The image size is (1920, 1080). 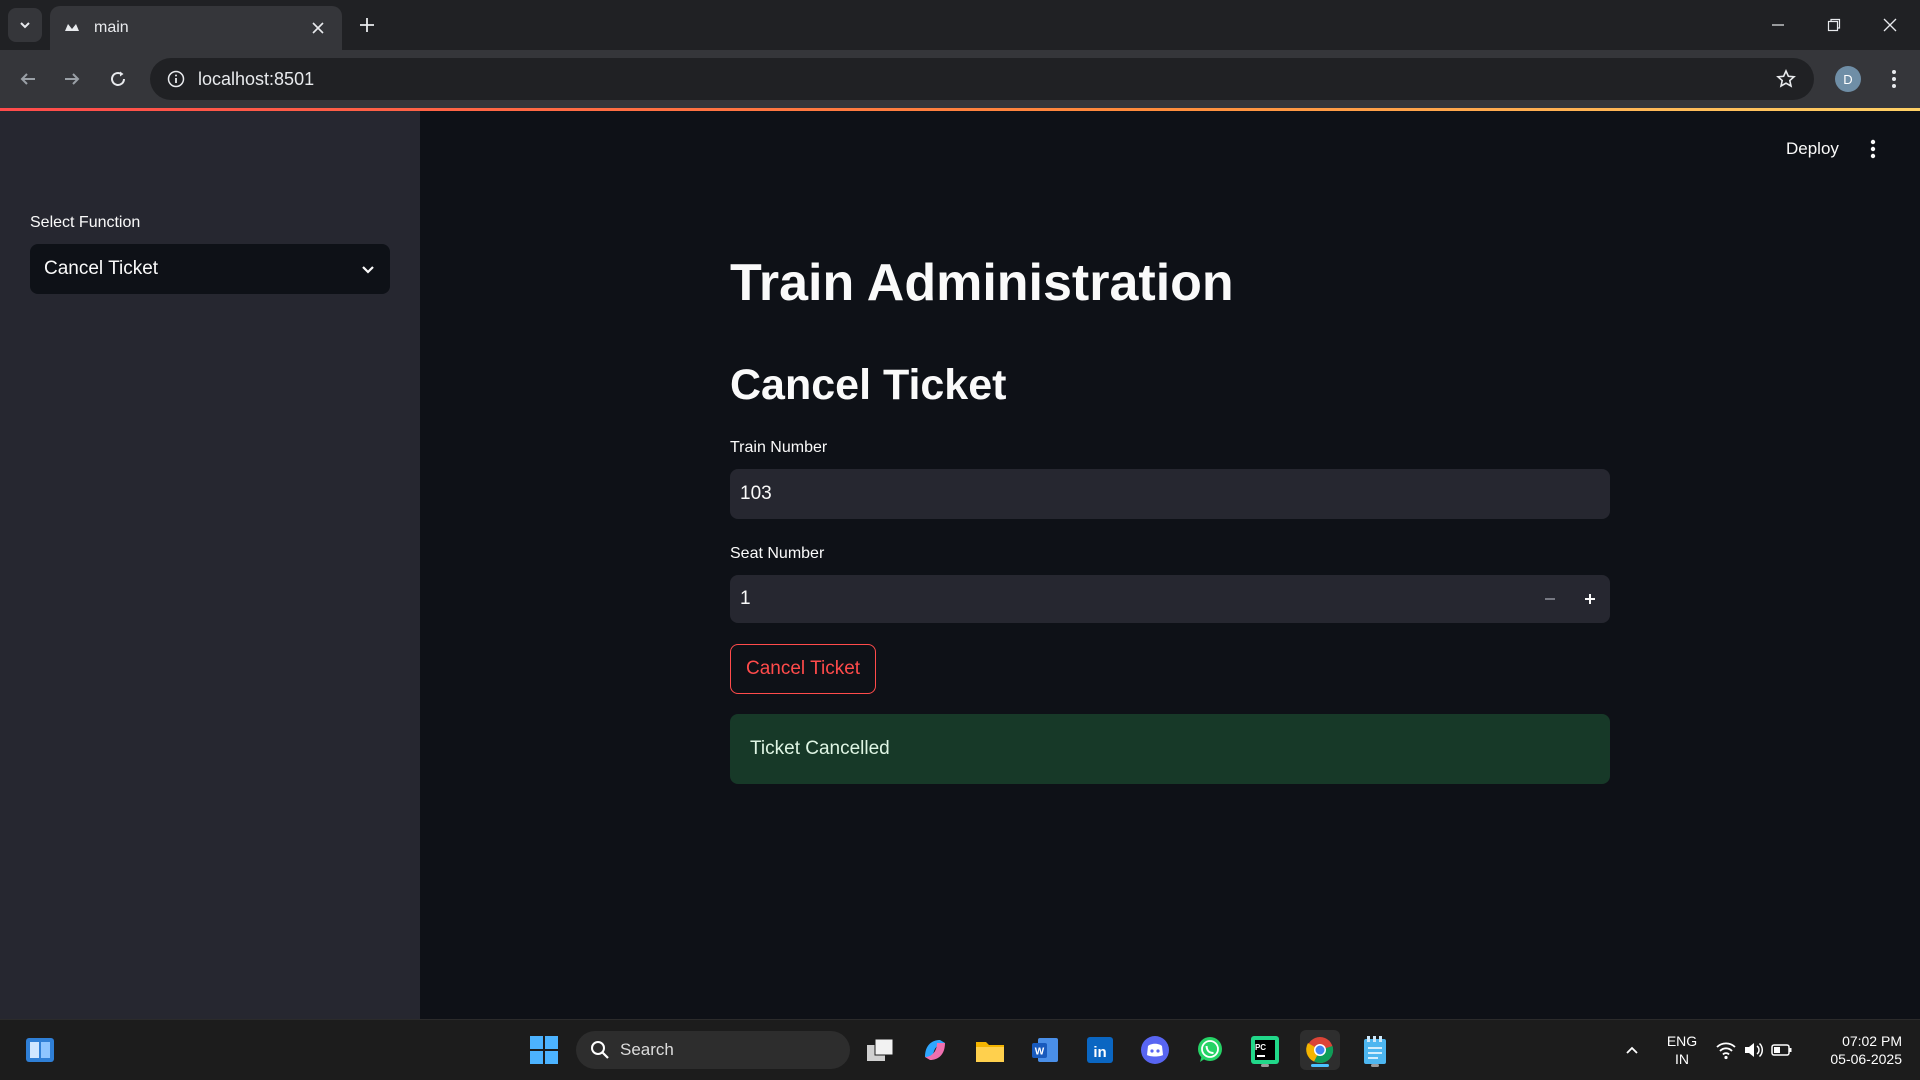 What do you see at coordinates (990, 1050) in the screenshot?
I see `file-explorer-icon` at bounding box center [990, 1050].